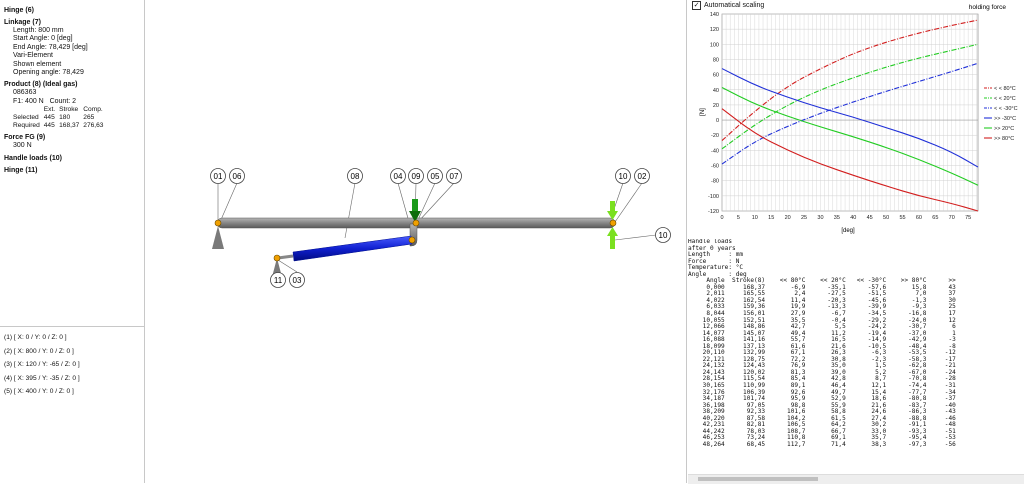 This screenshot has height=485, width=1024. I want to click on tree-linkage: Linkage (7), so click(74, 22).